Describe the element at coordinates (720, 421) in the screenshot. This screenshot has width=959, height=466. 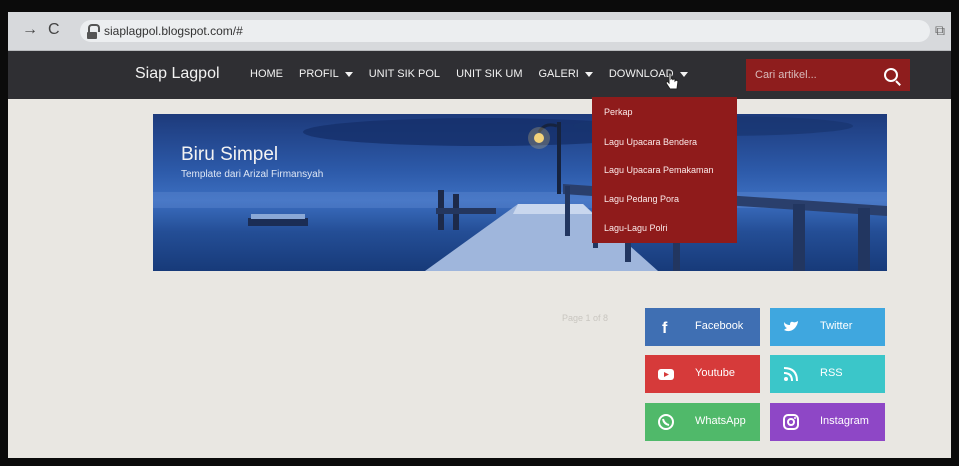
I see `whatsapp-label: WhatsApp` at that location.